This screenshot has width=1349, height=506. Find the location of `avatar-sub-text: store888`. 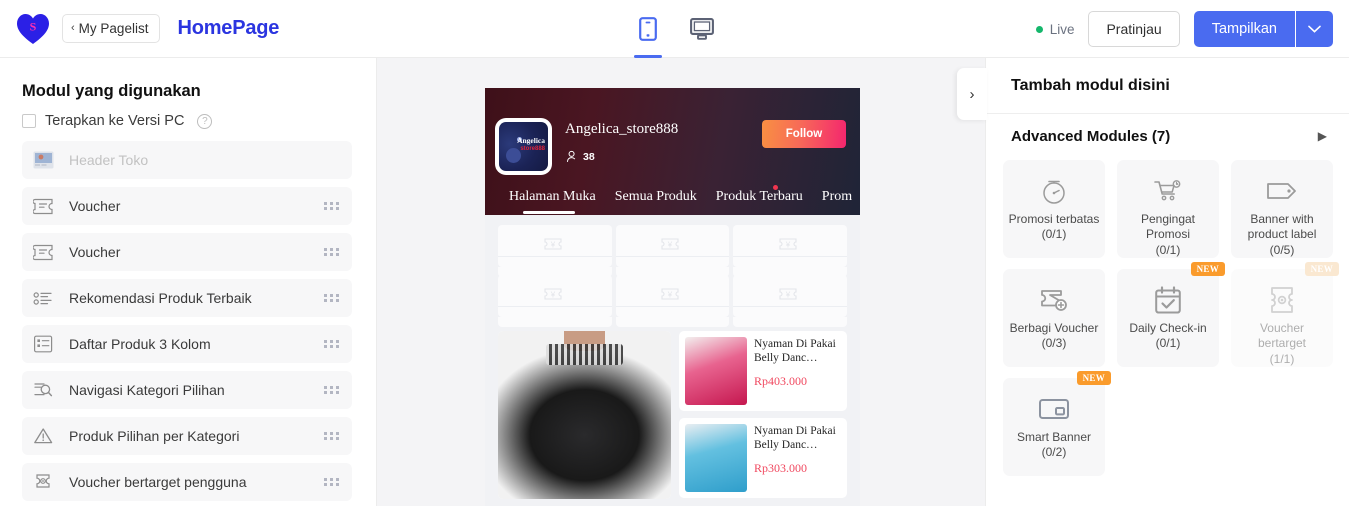

avatar-sub-text: store888 is located at coordinates (532, 149).